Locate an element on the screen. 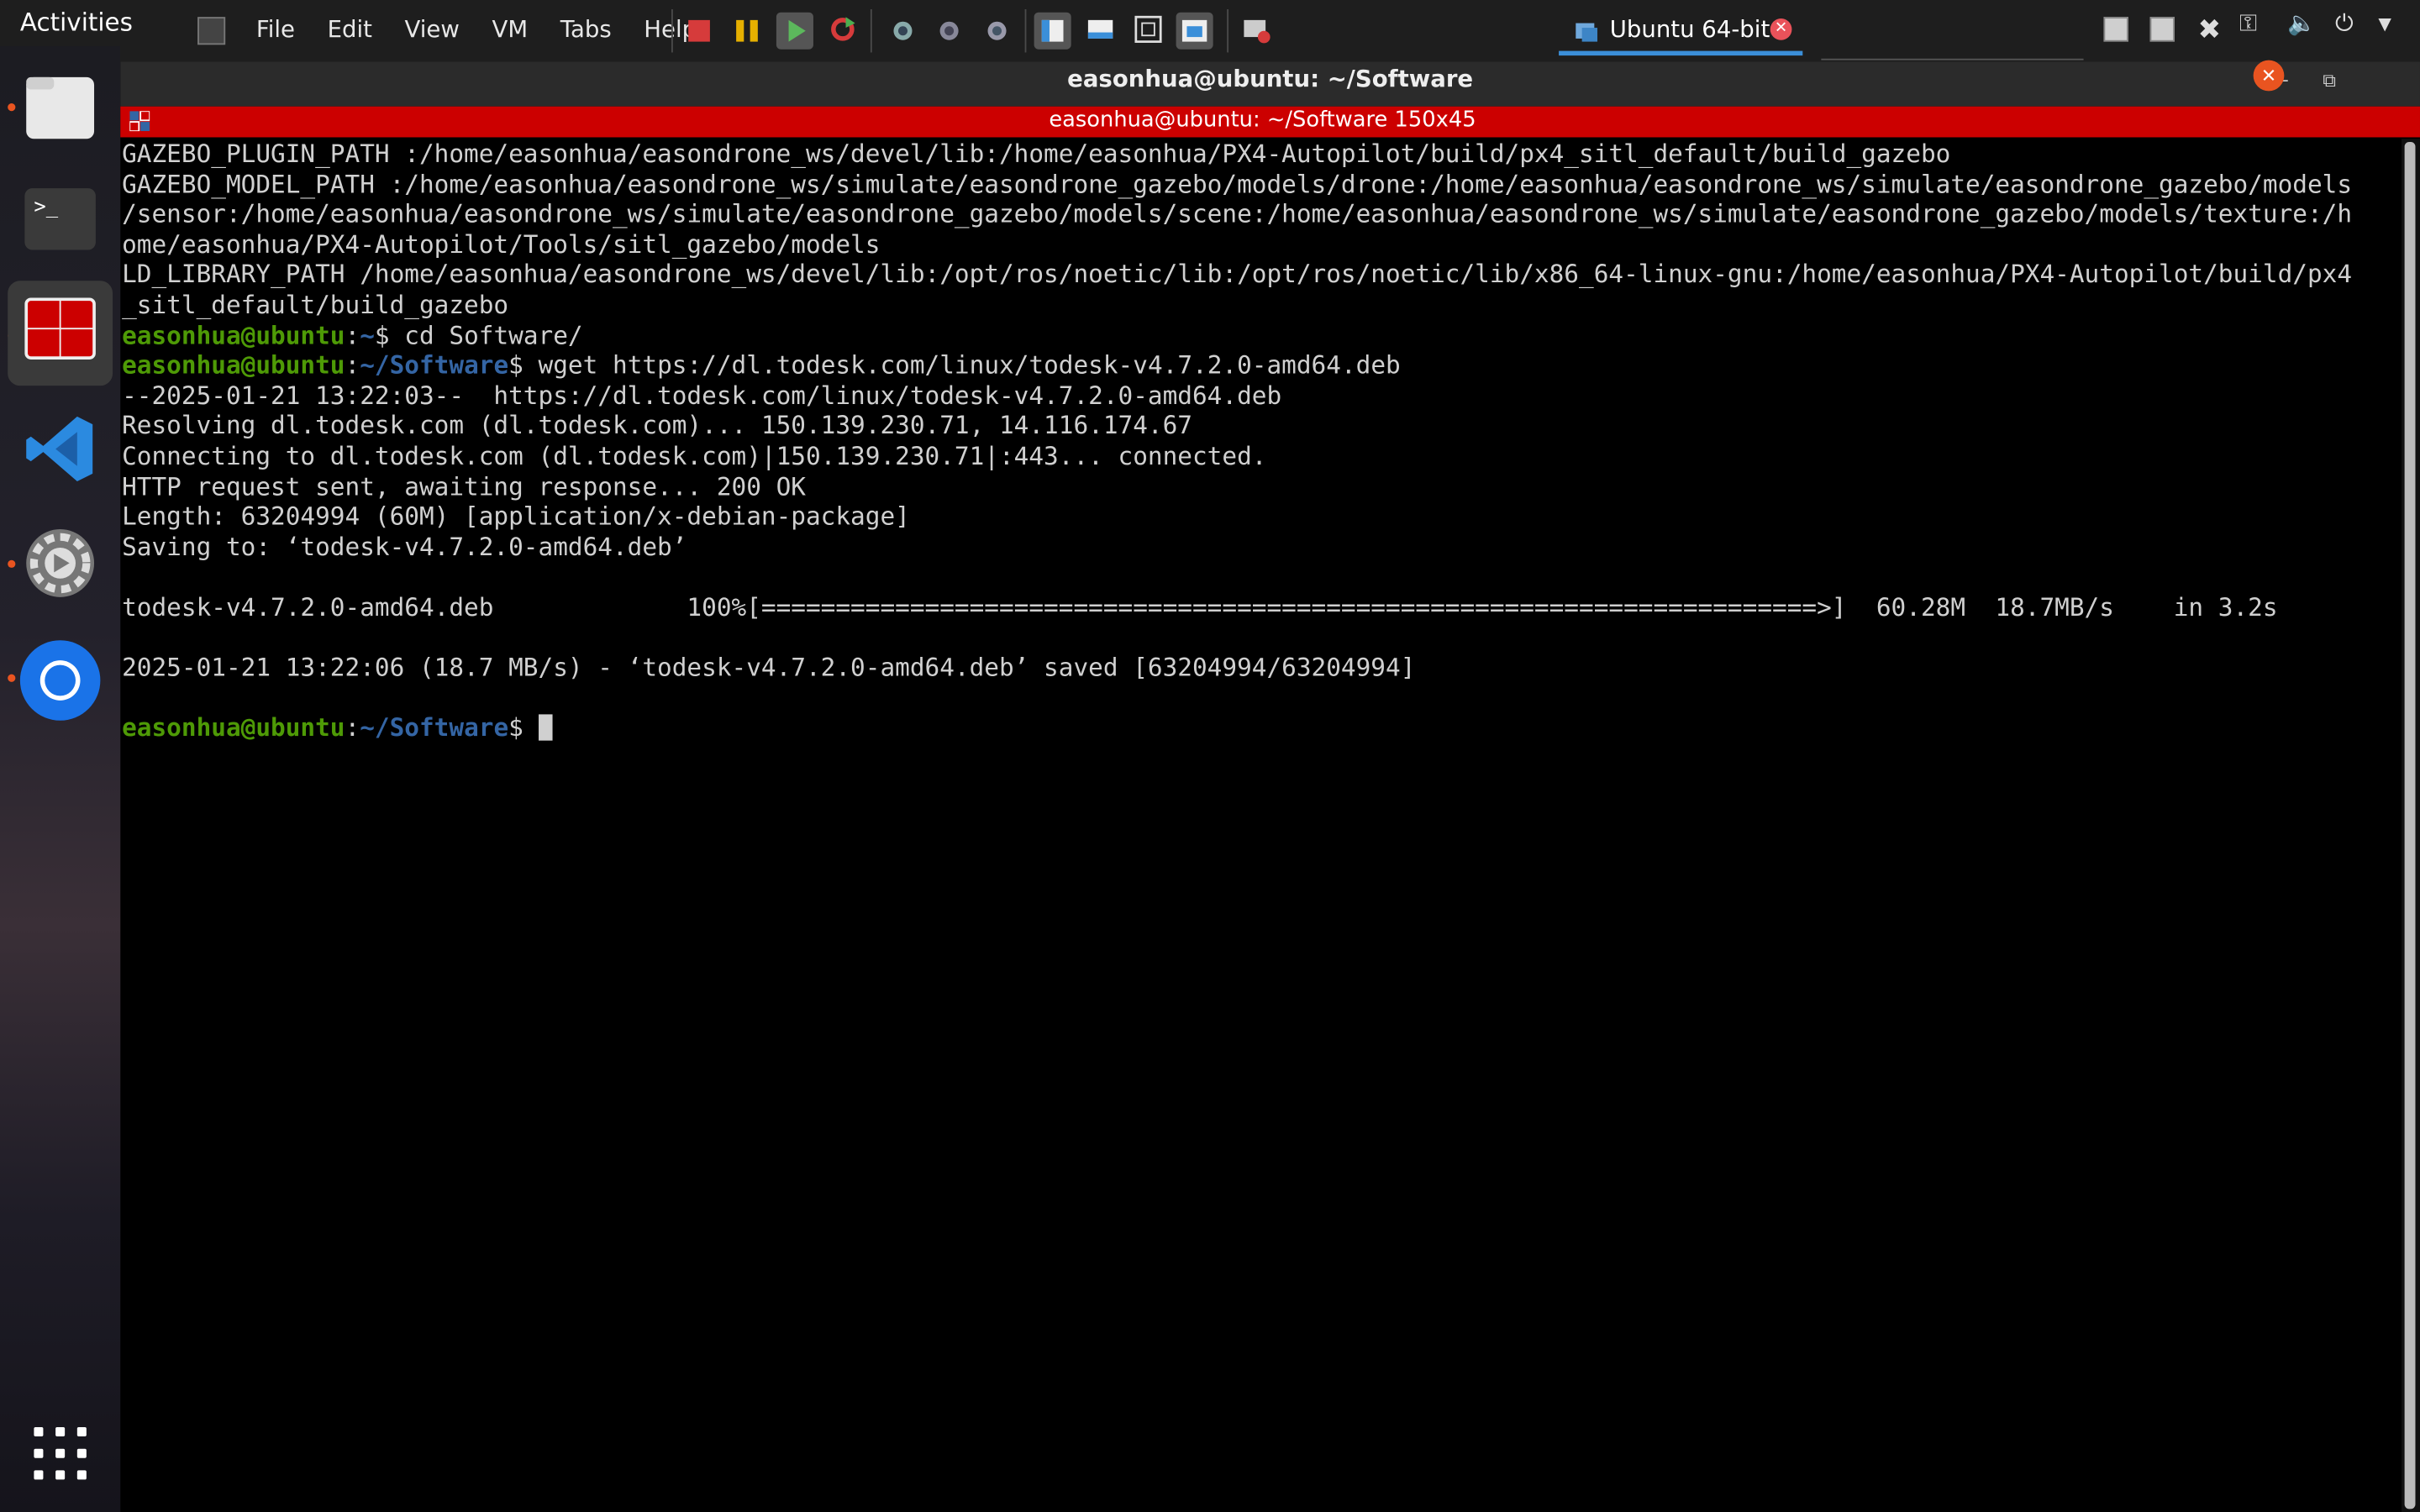  maximize-icon: ⧉ is located at coordinates (2330, 80).